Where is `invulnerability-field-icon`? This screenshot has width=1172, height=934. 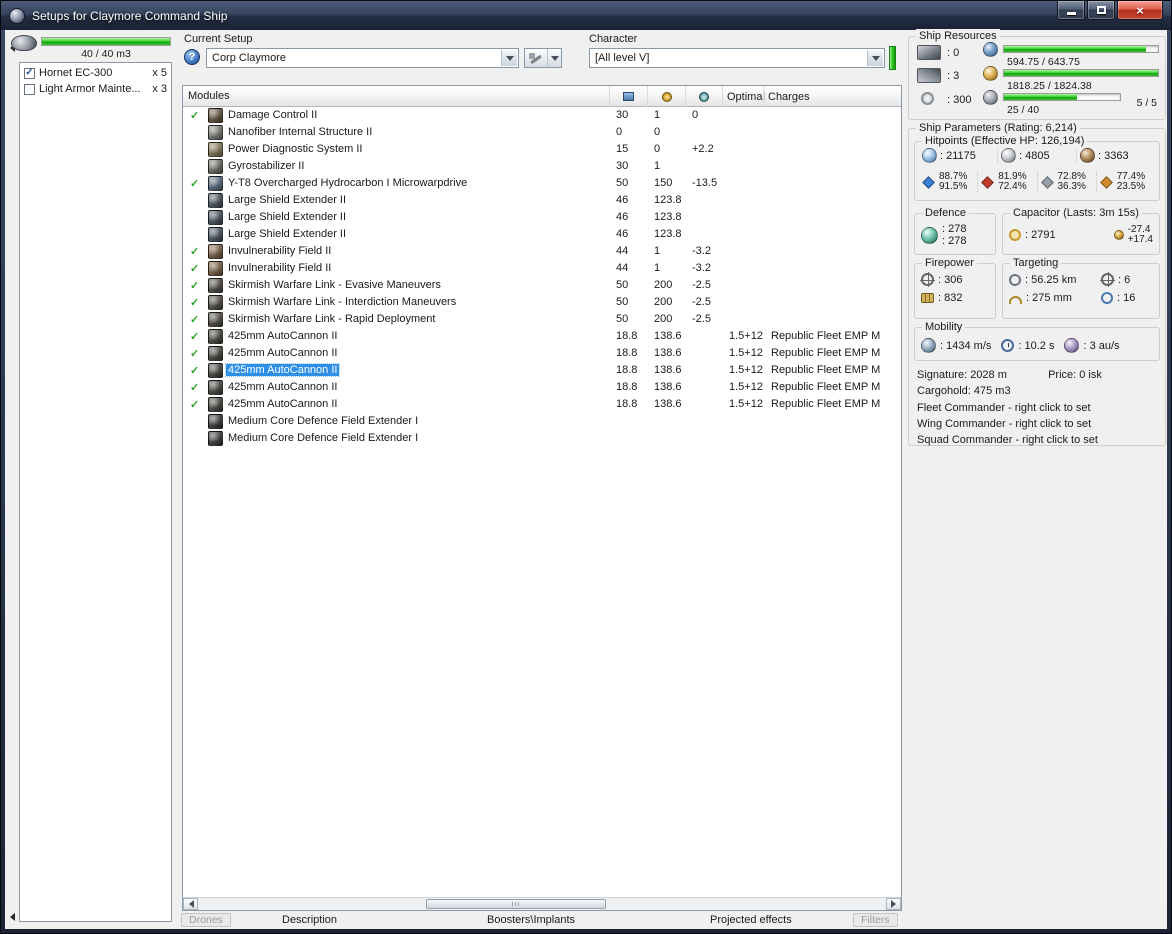
invulnerability-field-icon is located at coordinates (215, 268).